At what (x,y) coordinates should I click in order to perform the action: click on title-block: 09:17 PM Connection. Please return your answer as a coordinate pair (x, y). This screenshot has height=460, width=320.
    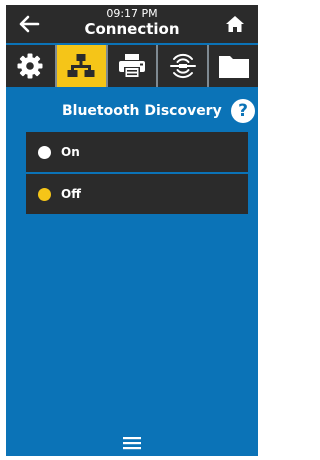
    Looking at the image, I should click on (132, 23).